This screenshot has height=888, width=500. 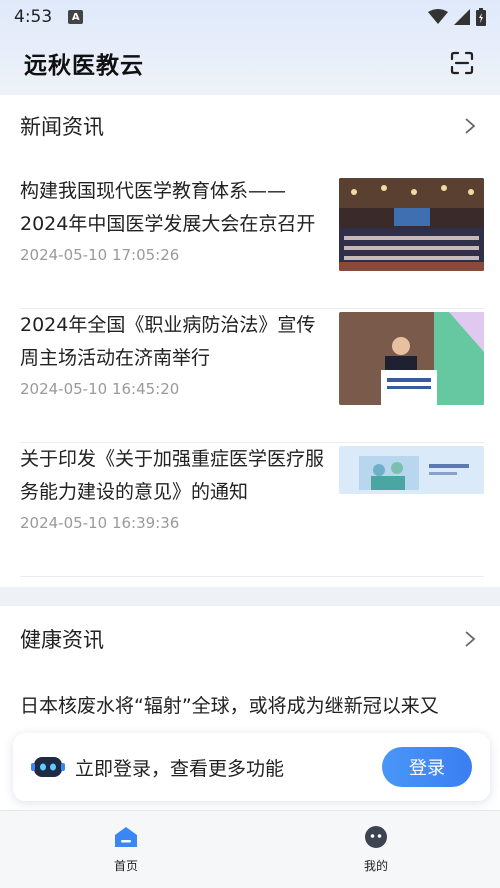 I want to click on status-bar: 4:53 A, so click(x=250, y=17).